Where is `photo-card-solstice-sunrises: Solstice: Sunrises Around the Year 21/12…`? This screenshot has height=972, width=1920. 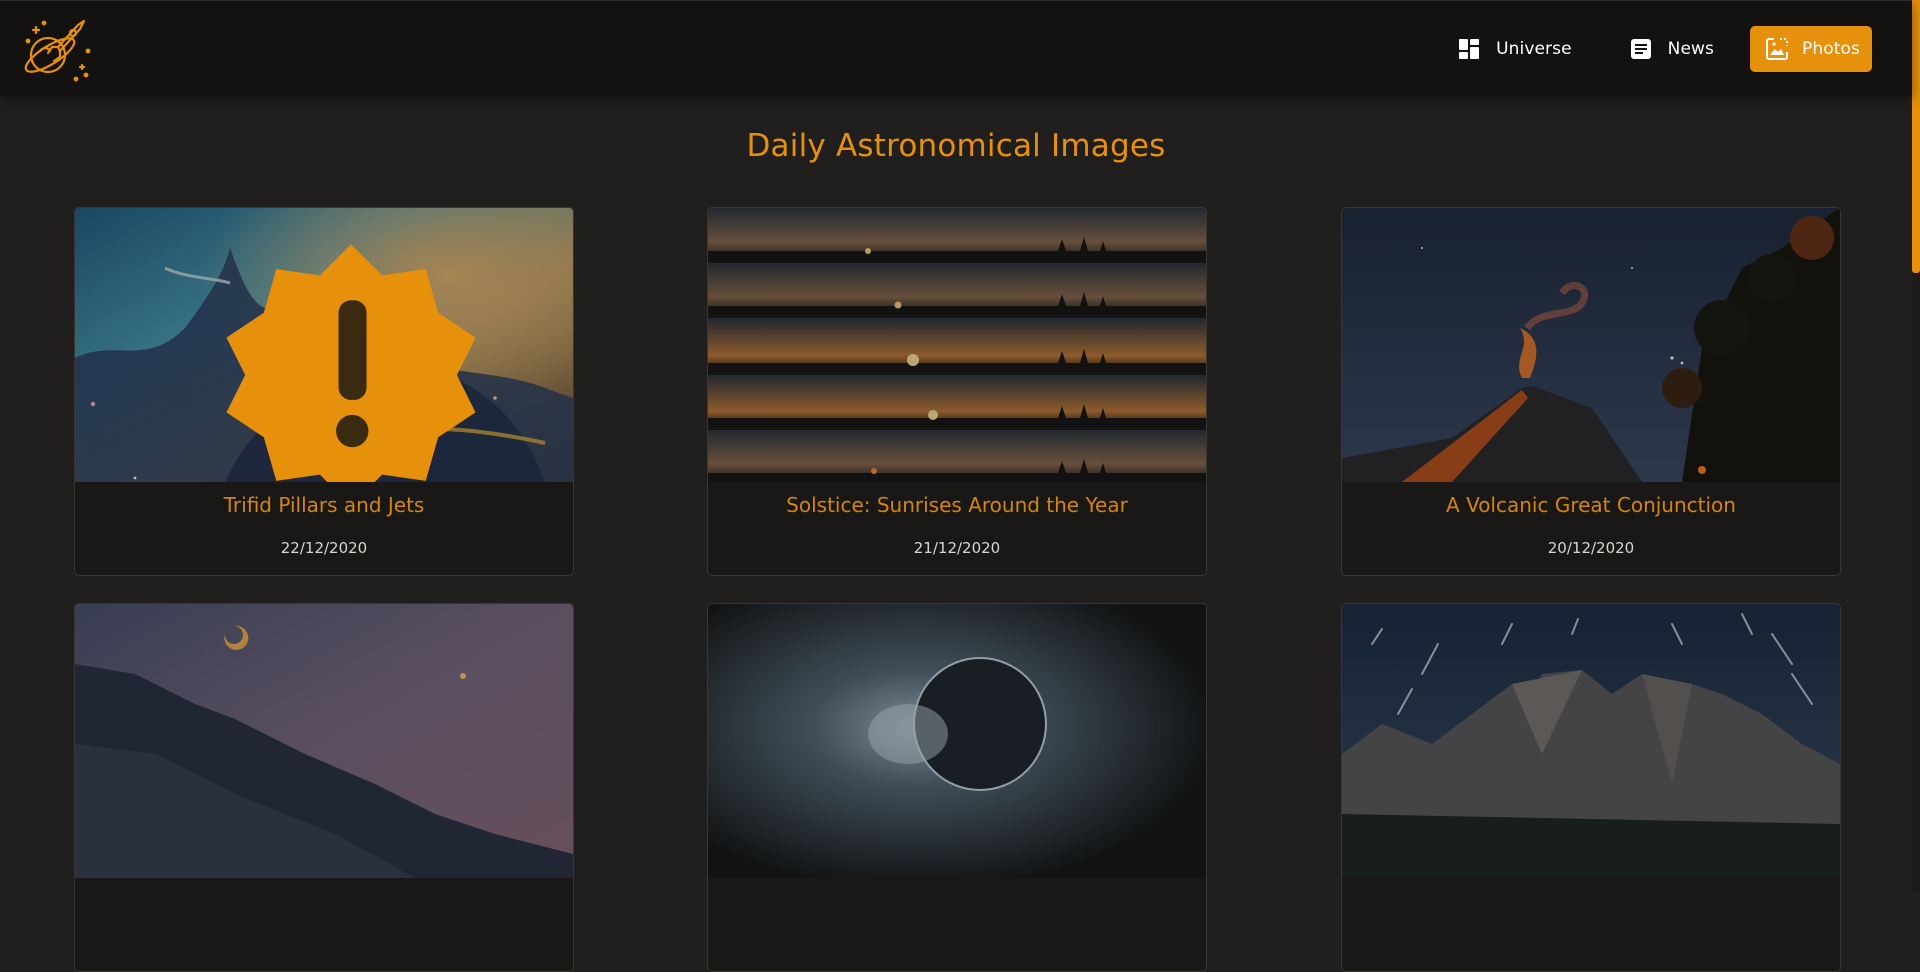
photo-card-solstice-sunrises: Solstice: Sunrises Around the Year 21/12… is located at coordinates (957, 391).